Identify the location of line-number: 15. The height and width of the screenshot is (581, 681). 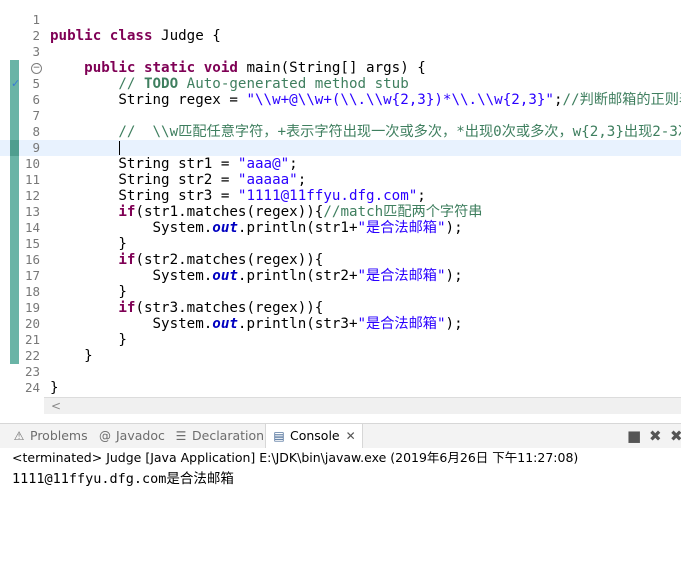
(32, 243).